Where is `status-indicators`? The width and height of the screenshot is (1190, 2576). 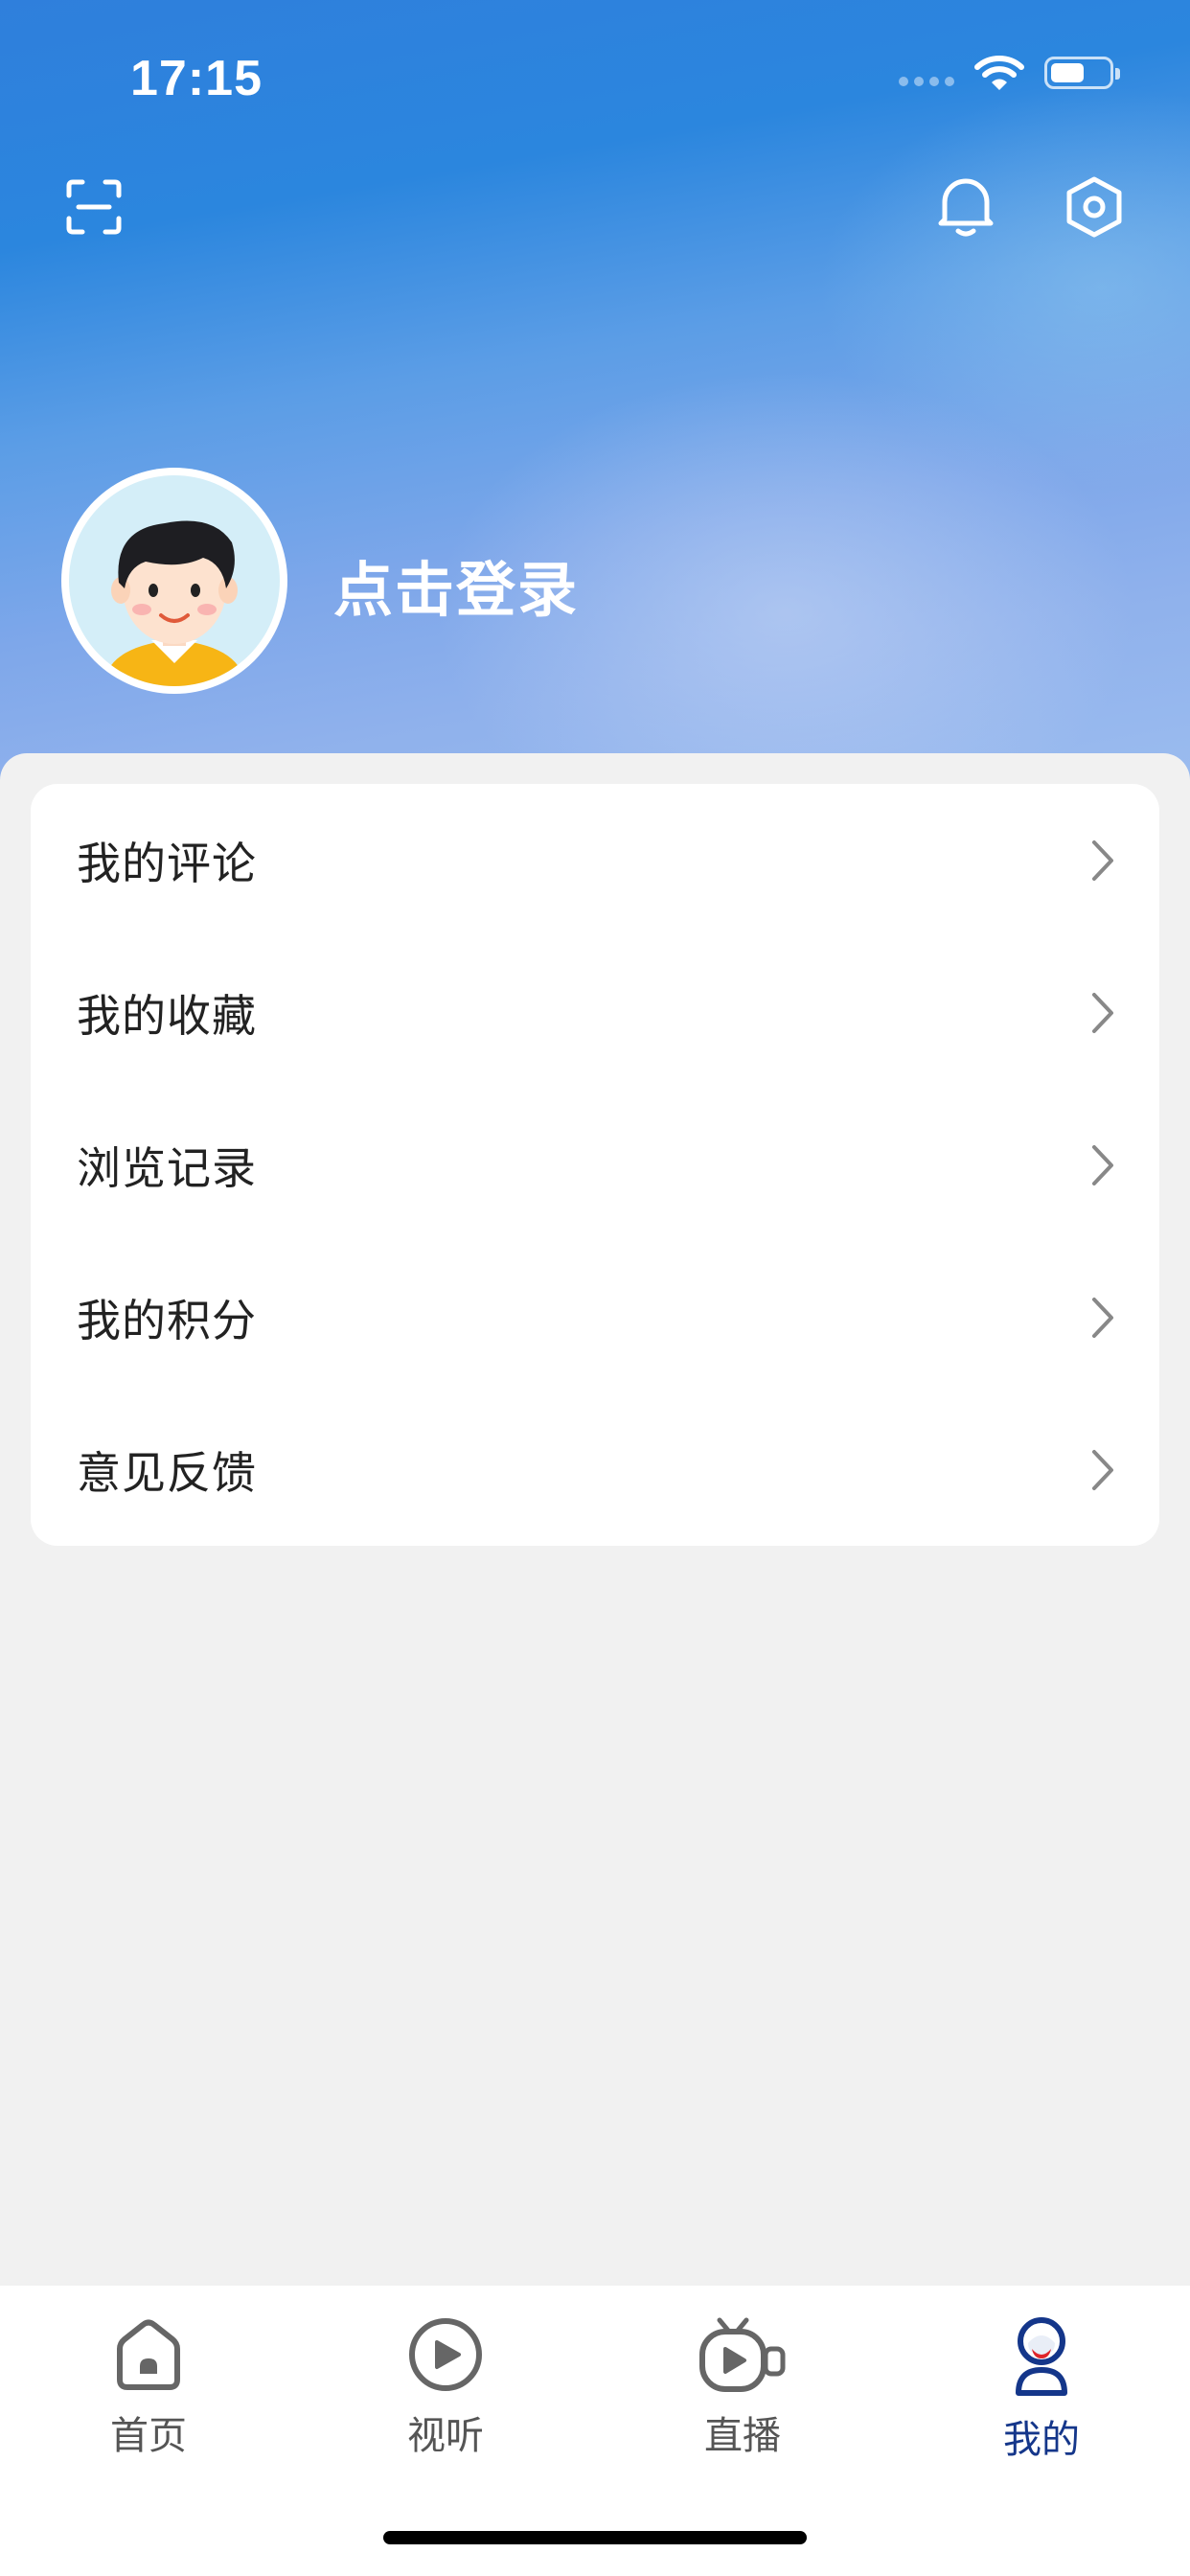
status-indicators is located at coordinates (1010, 73).